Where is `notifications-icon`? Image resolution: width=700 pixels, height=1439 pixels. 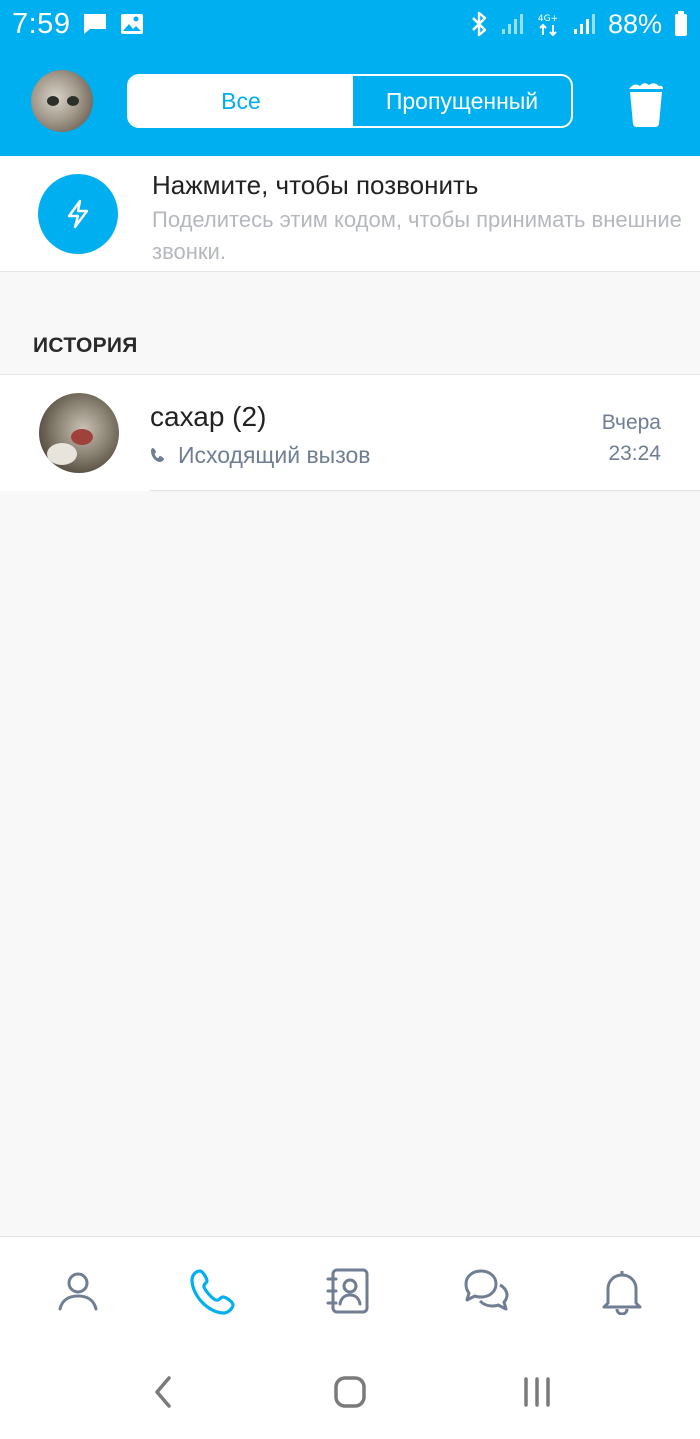 notifications-icon is located at coordinates (622, 1291).